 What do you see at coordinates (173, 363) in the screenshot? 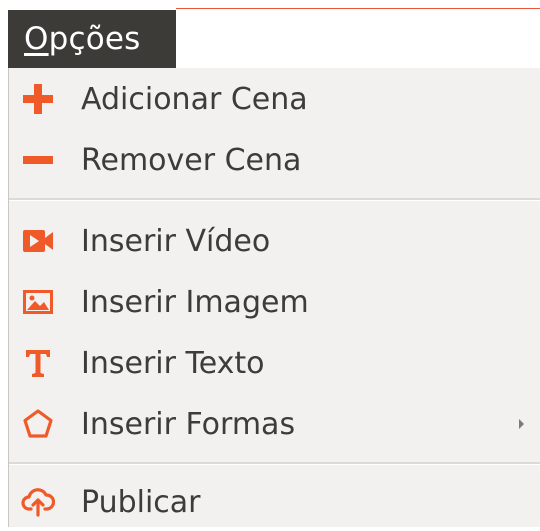
I see `menu-item-label: Inserir Texto` at bounding box center [173, 363].